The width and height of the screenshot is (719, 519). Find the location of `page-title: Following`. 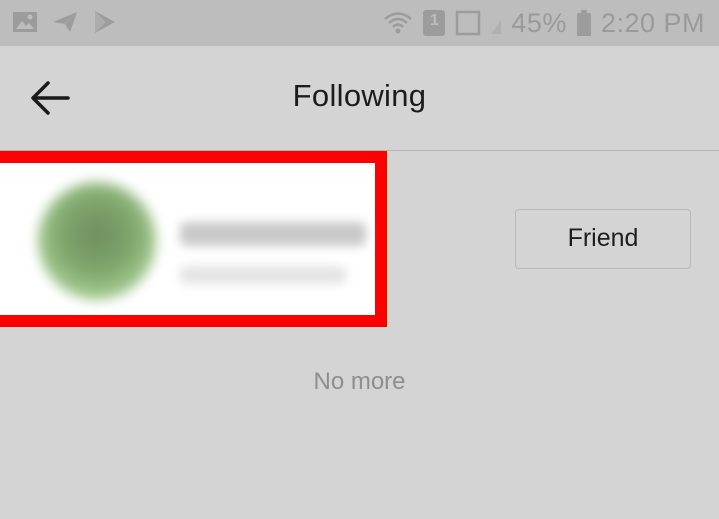

page-title: Following is located at coordinates (359, 95).